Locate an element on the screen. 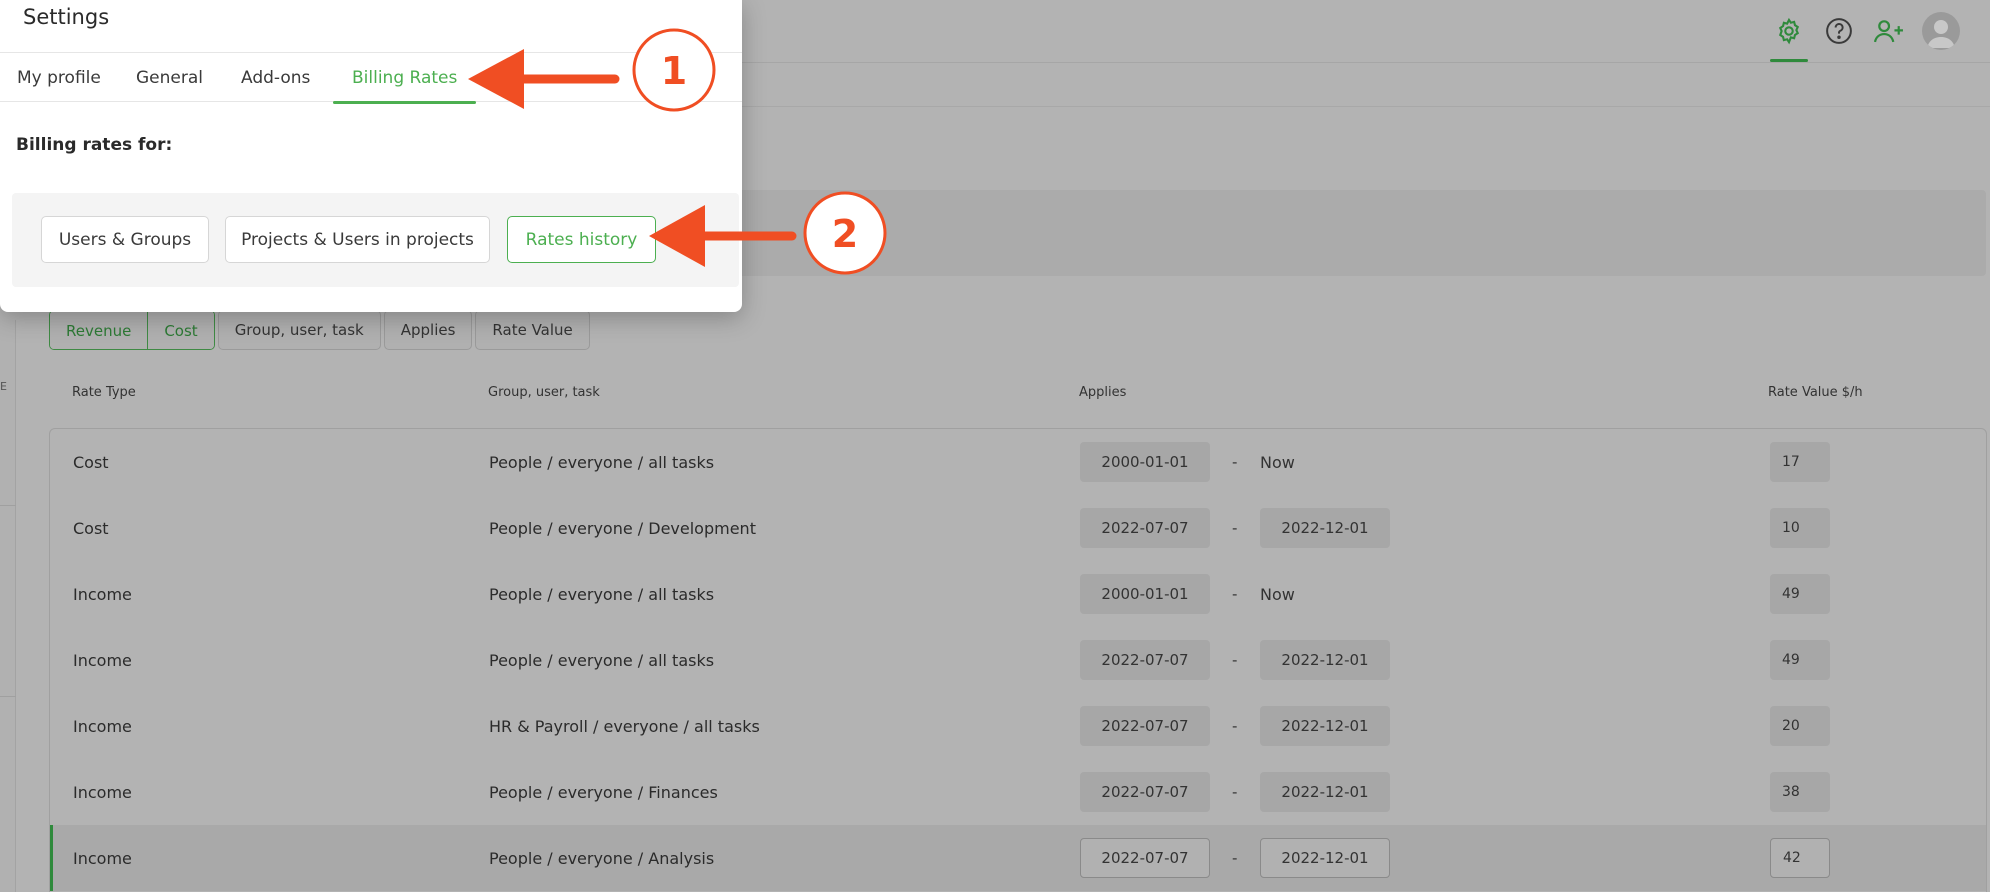 This screenshot has width=1990, height=892. tab-add-ons: Add-ons is located at coordinates (275, 78).